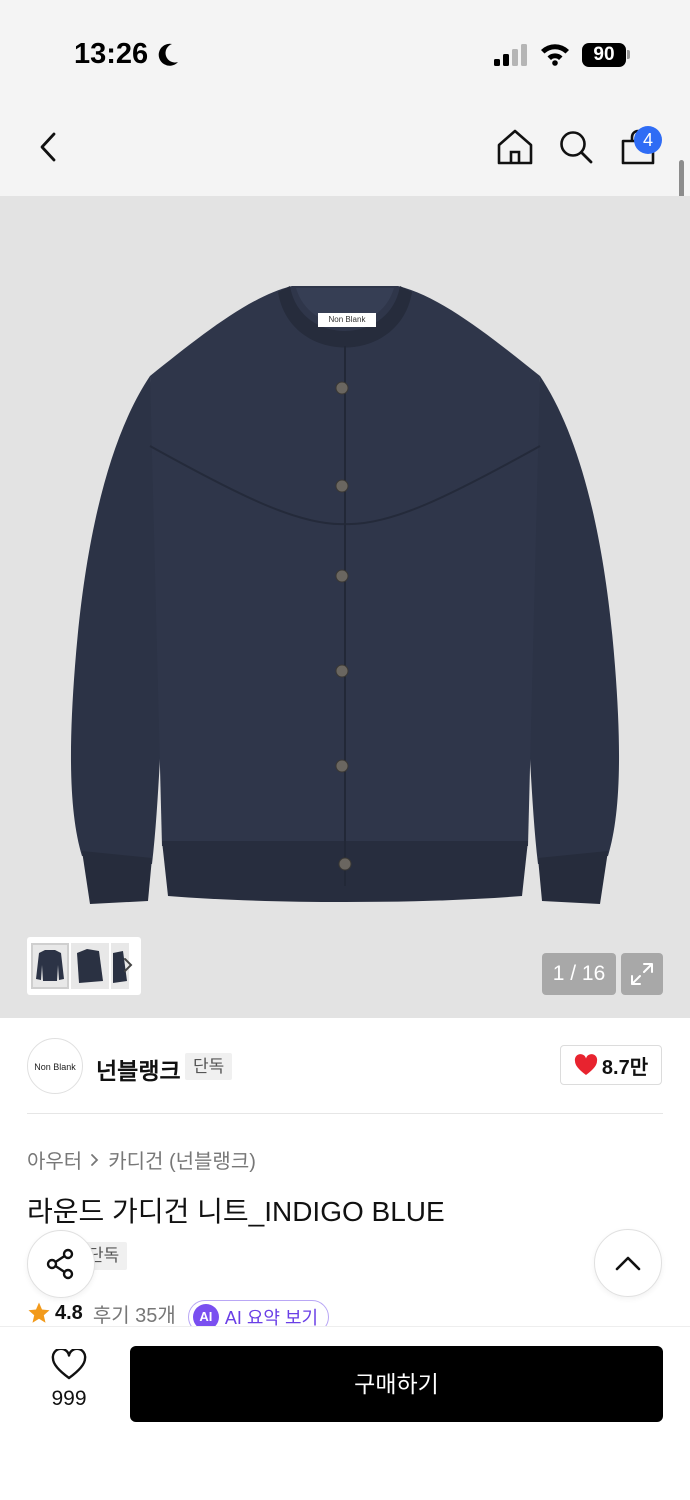 This screenshot has height=1500, width=690. What do you see at coordinates (54, 1159) in the screenshot?
I see `breadcrumb-category: 아우터` at bounding box center [54, 1159].